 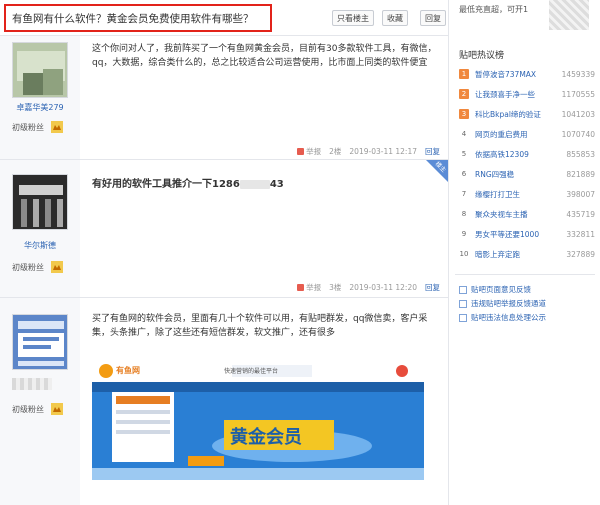 I want to click on hot-list-item: 6 RNG四强稳 821889, so click(x=527, y=174).